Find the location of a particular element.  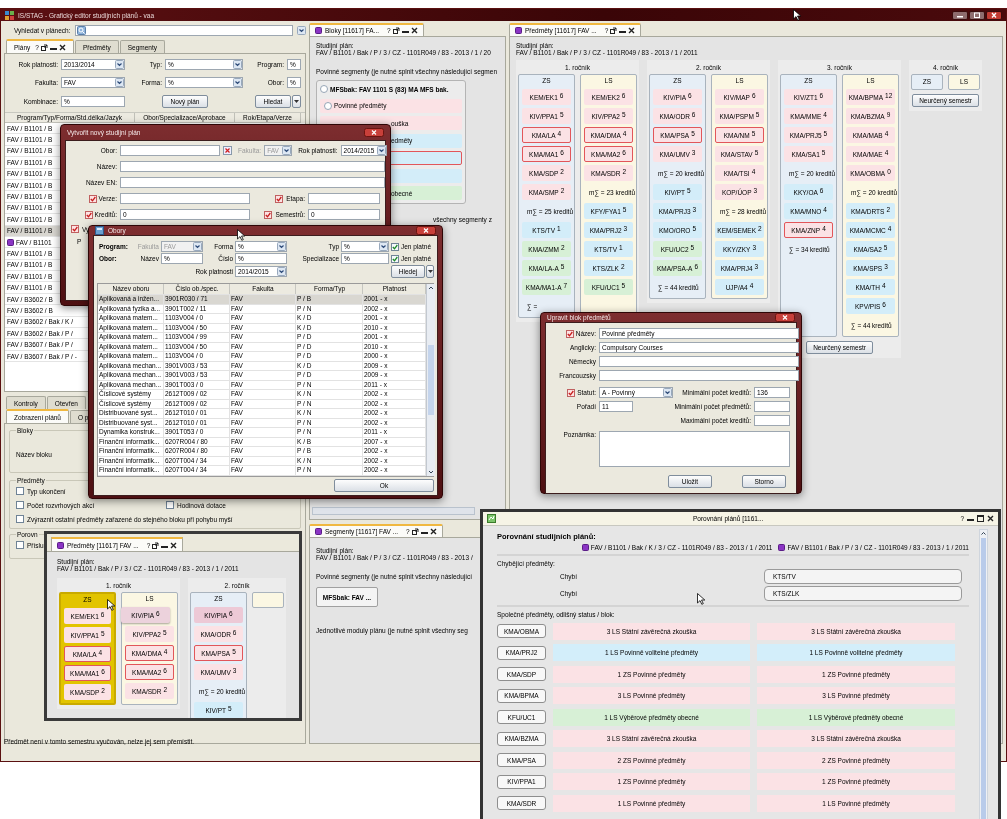

search-field is located at coordinates (183, 30).